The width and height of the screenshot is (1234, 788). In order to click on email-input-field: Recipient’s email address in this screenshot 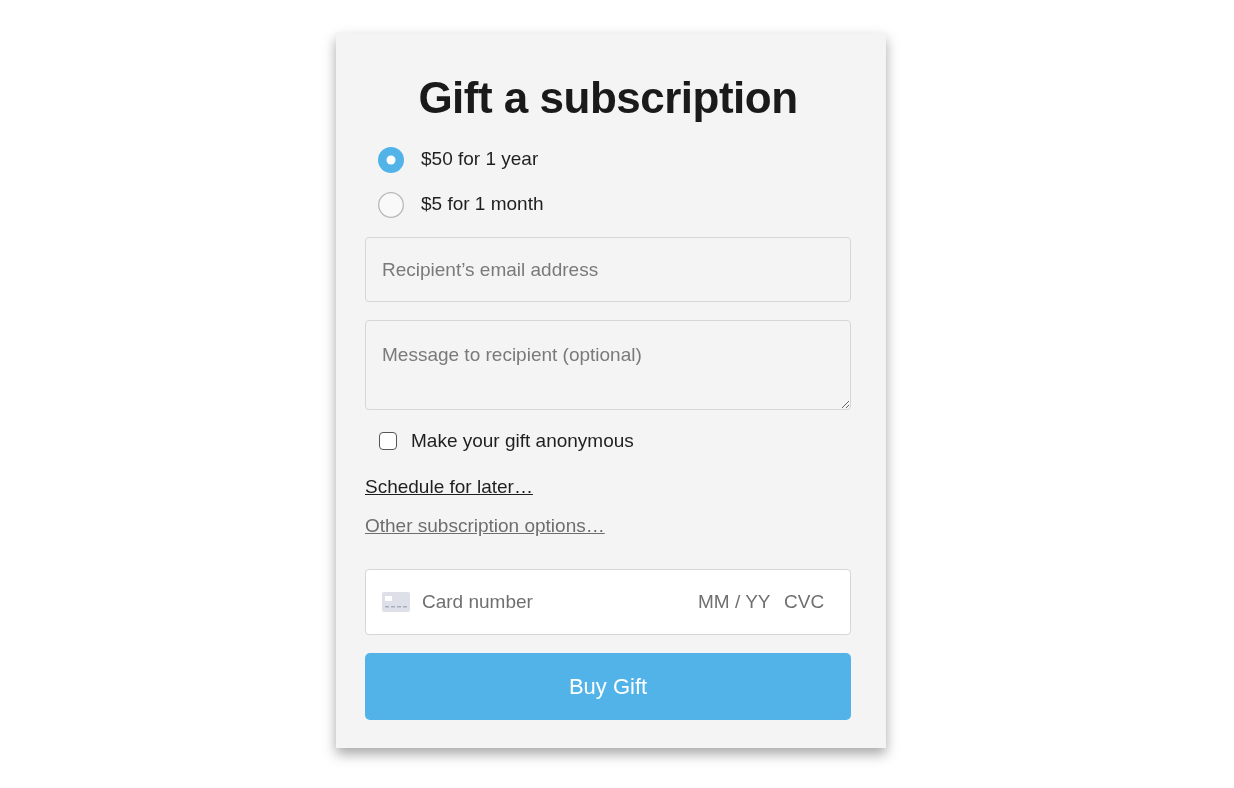, I will do `click(608, 269)`.